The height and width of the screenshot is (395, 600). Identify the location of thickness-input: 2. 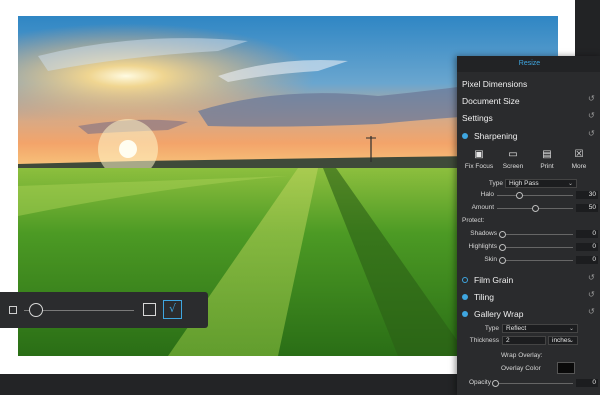
(524, 340).